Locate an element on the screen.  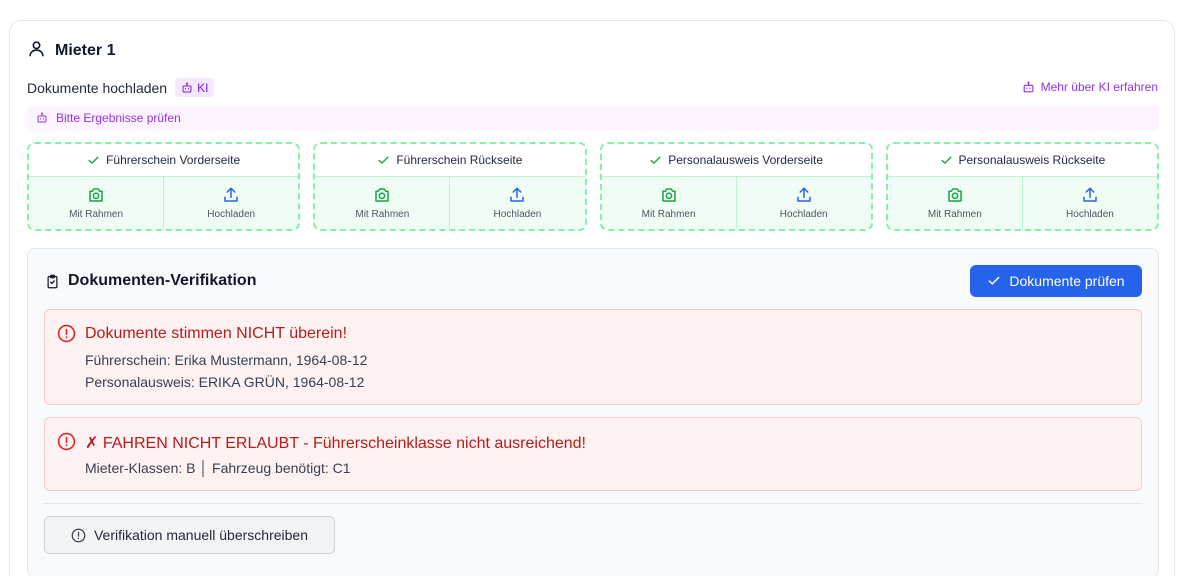
document-header: Personalausweis Rückseite is located at coordinates (1022, 160).